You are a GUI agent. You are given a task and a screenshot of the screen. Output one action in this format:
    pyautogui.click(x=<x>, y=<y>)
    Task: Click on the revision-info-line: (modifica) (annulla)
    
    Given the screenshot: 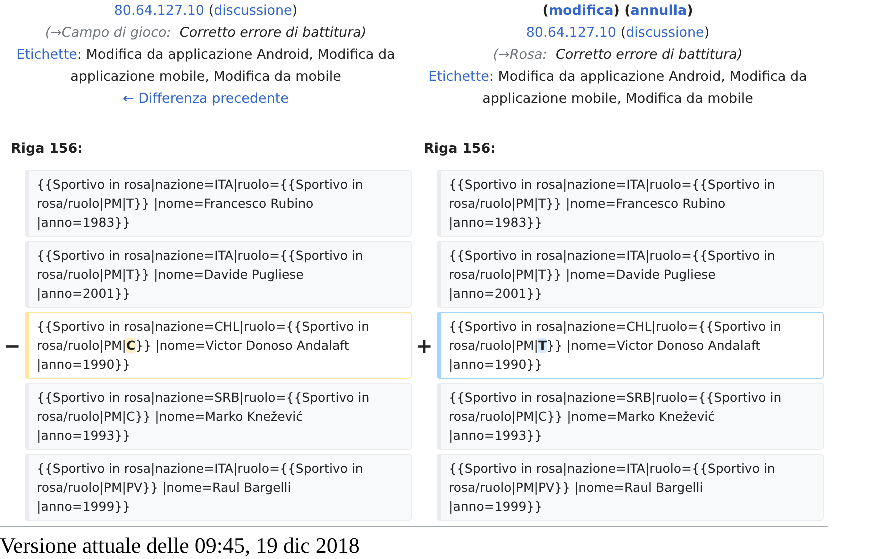 What is the action you would take?
    pyautogui.click(x=618, y=11)
    